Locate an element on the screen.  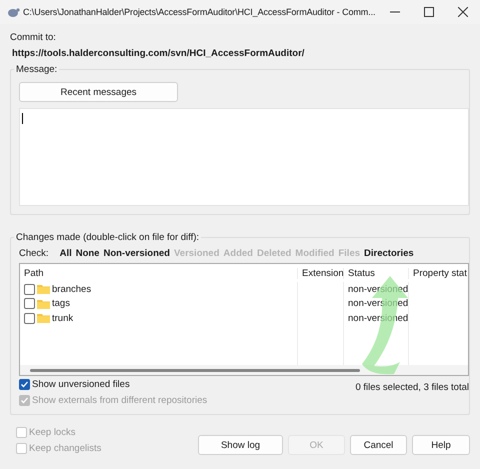
commit-to-label: Commit to: is located at coordinates (33, 37).